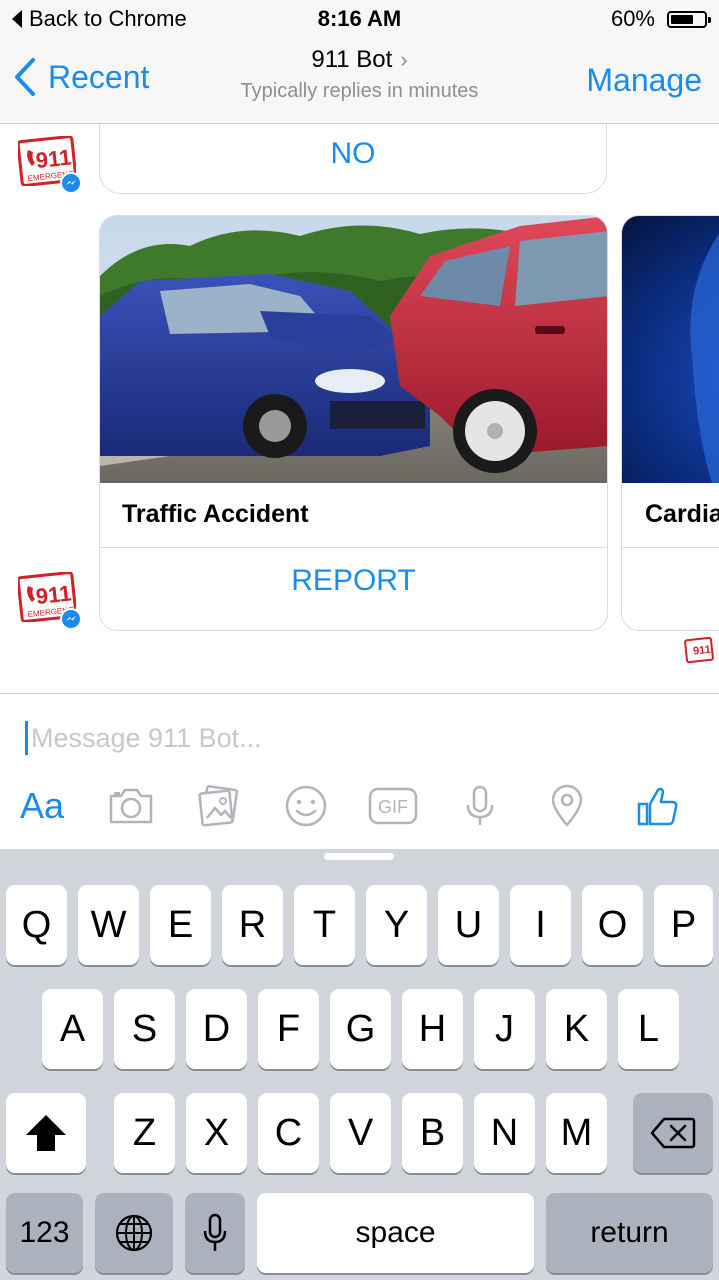  What do you see at coordinates (395, 1233) in the screenshot?
I see `space-key: space` at bounding box center [395, 1233].